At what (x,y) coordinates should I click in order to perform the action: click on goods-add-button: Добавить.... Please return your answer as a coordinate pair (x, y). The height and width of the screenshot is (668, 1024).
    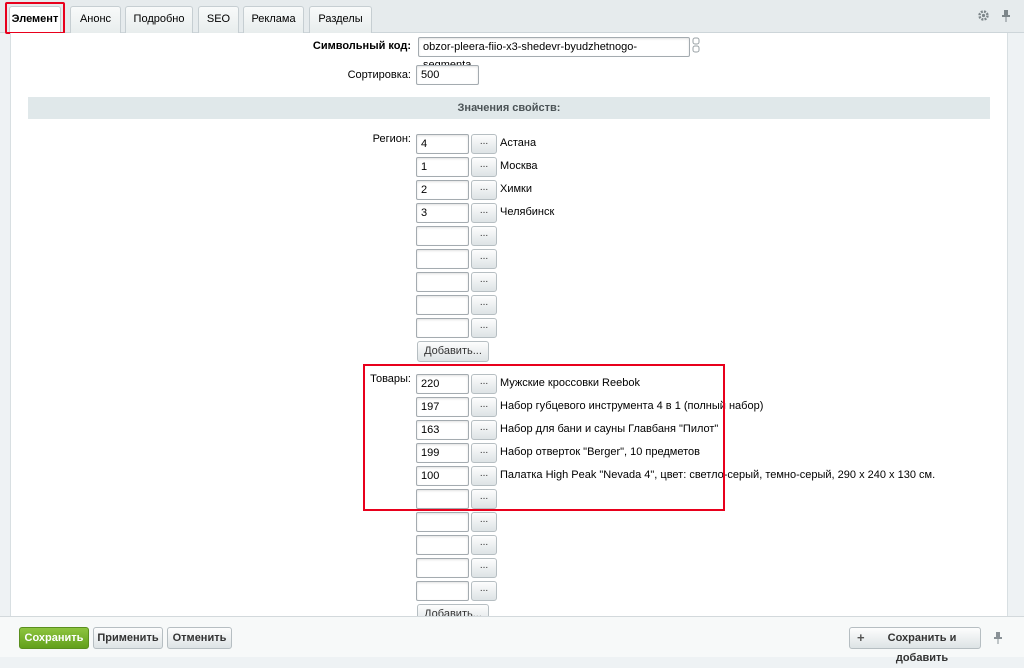
    Looking at the image, I should click on (453, 610).